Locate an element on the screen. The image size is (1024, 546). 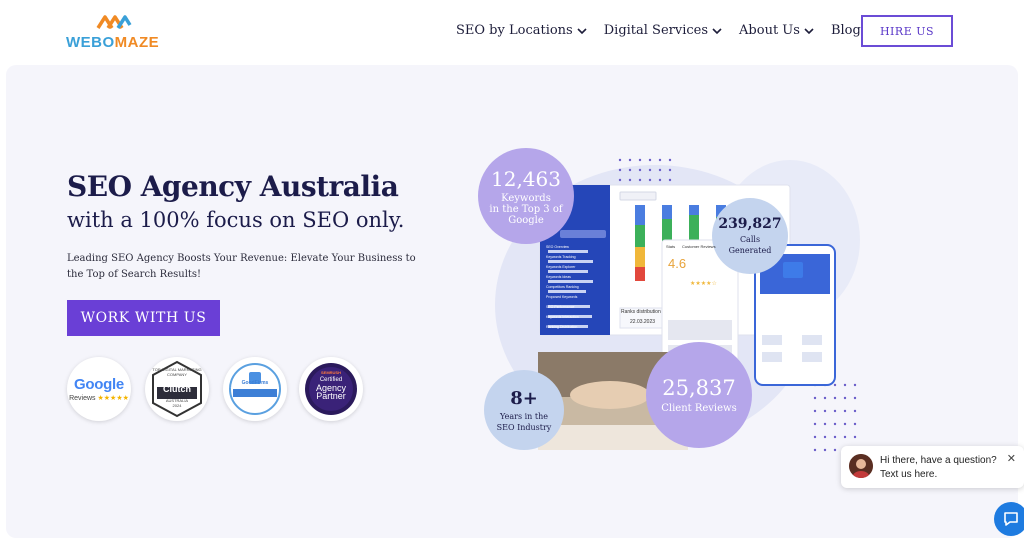
chat-message: Hi there, have a question? Text us here. is located at coordinates (938, 467).